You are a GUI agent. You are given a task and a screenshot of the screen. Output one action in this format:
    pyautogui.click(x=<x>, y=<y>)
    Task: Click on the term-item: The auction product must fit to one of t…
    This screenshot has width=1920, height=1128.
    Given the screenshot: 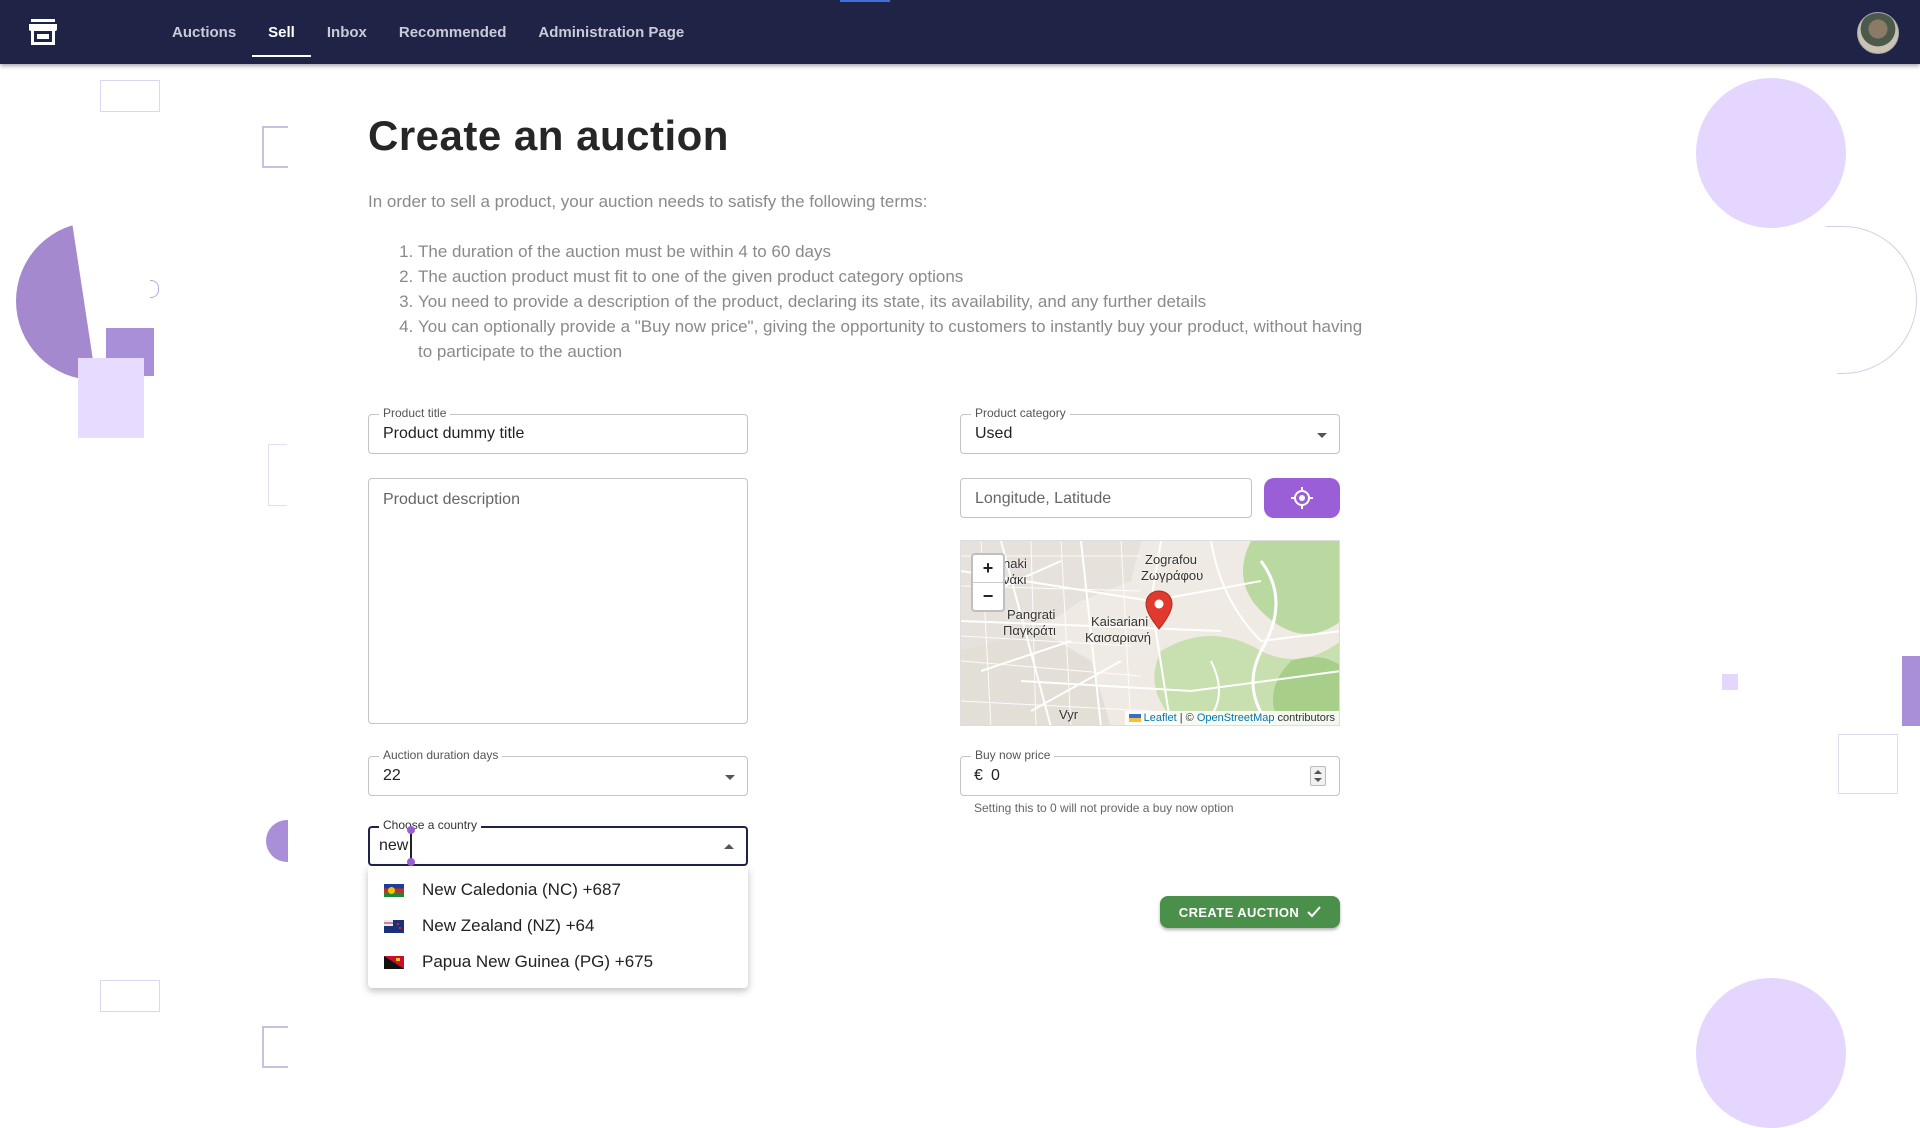 What is the action you would take?
    pyautogui.click(x=898, y=276)
    